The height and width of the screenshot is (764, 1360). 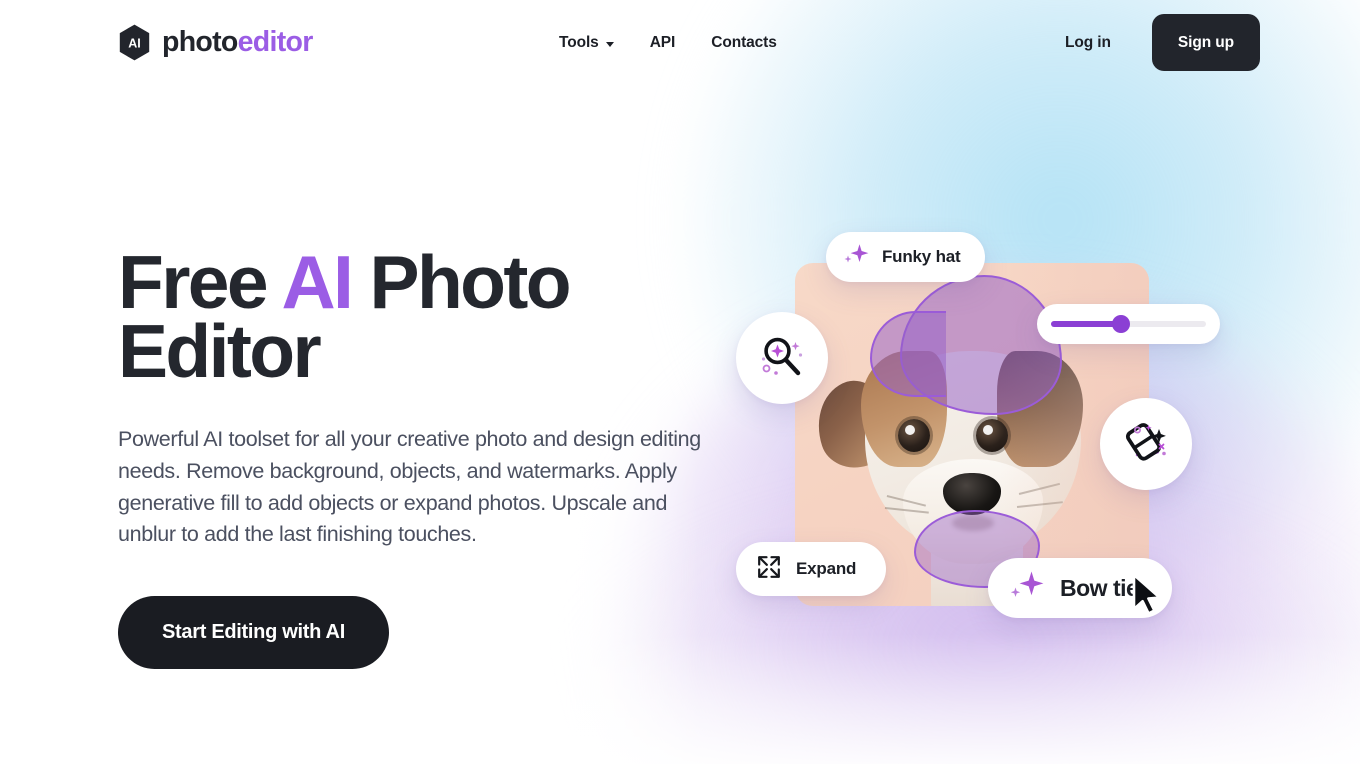 I want to click on logo-word-editor: editor, so click(x=275, y=42).